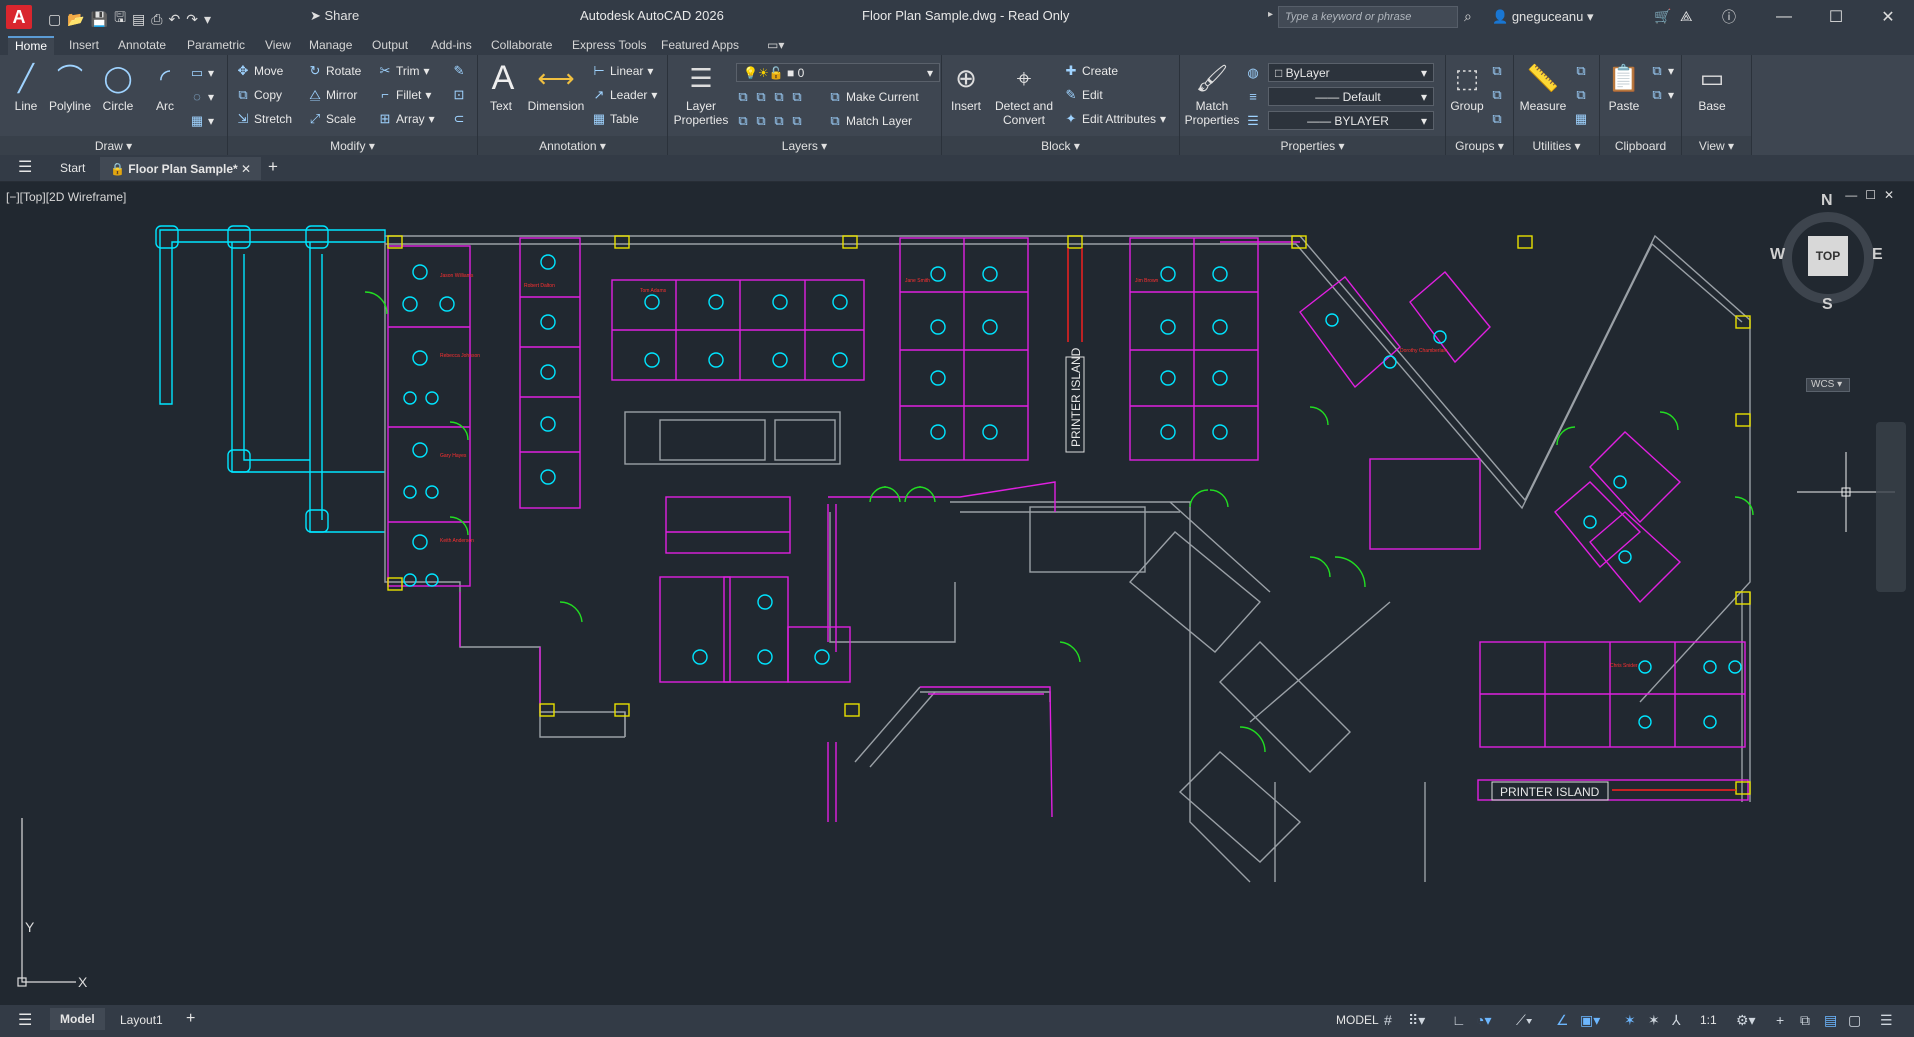  What do you see at coordinates (330, 45) in the screenshot?
I see `tab-manage: Manage` at bounding box center [330, 45].